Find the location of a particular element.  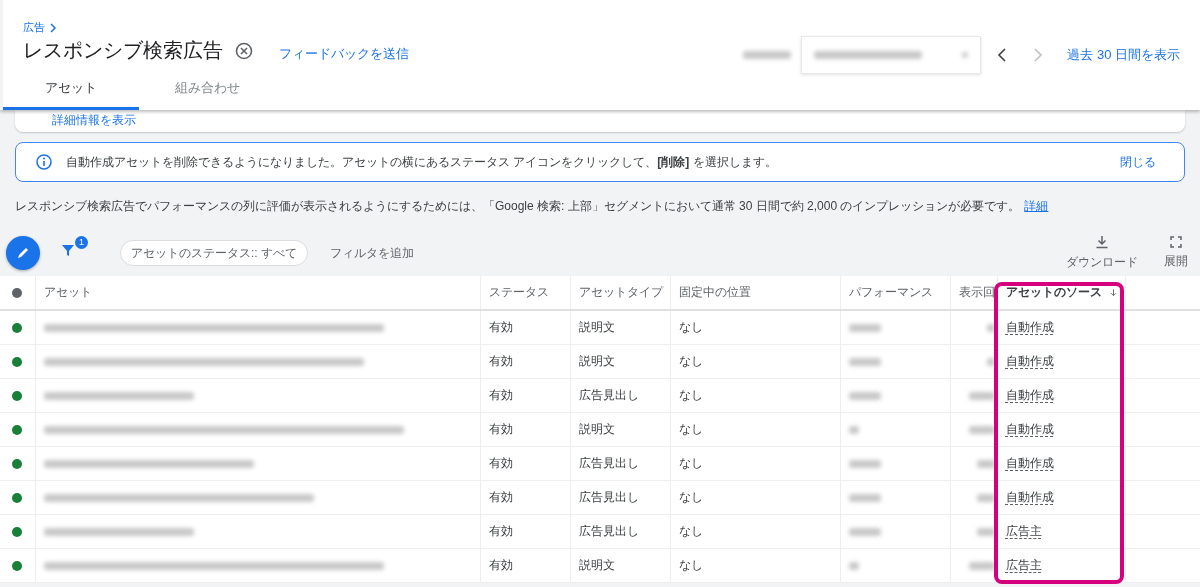

filter-icon is located at coordinates (68, 250).